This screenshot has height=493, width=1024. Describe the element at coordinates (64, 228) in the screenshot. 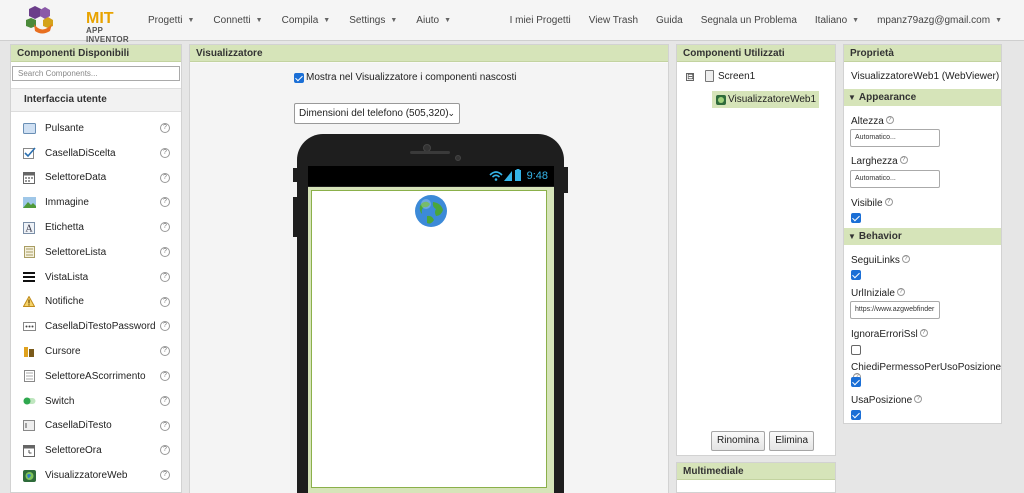

I see `palette-item-label: Etichetta` at that location.